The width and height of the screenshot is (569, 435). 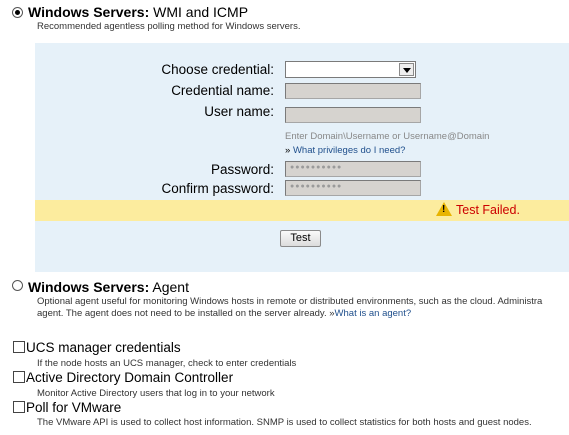 I want to click on what-is-agent-link: What is an agent?, so click(x=373, y=313).